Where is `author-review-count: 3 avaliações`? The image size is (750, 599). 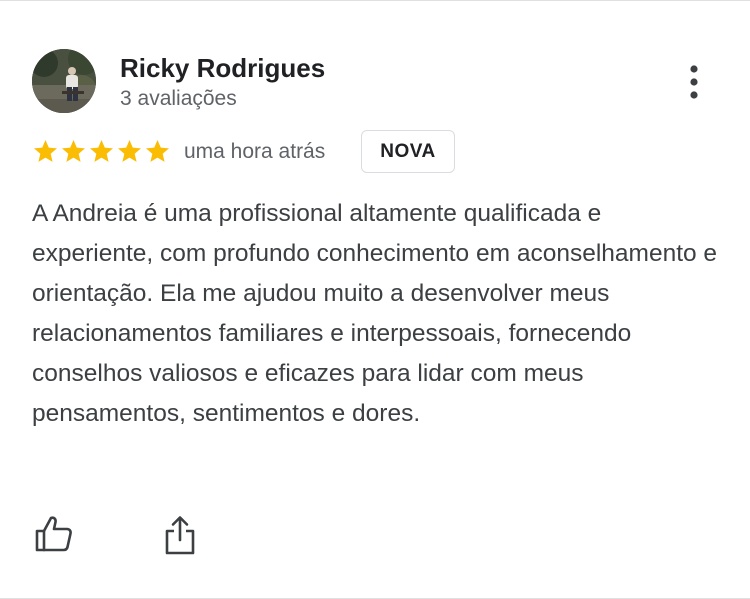 author-review-count: 3 avaliações is located at coordinates (178, 98).